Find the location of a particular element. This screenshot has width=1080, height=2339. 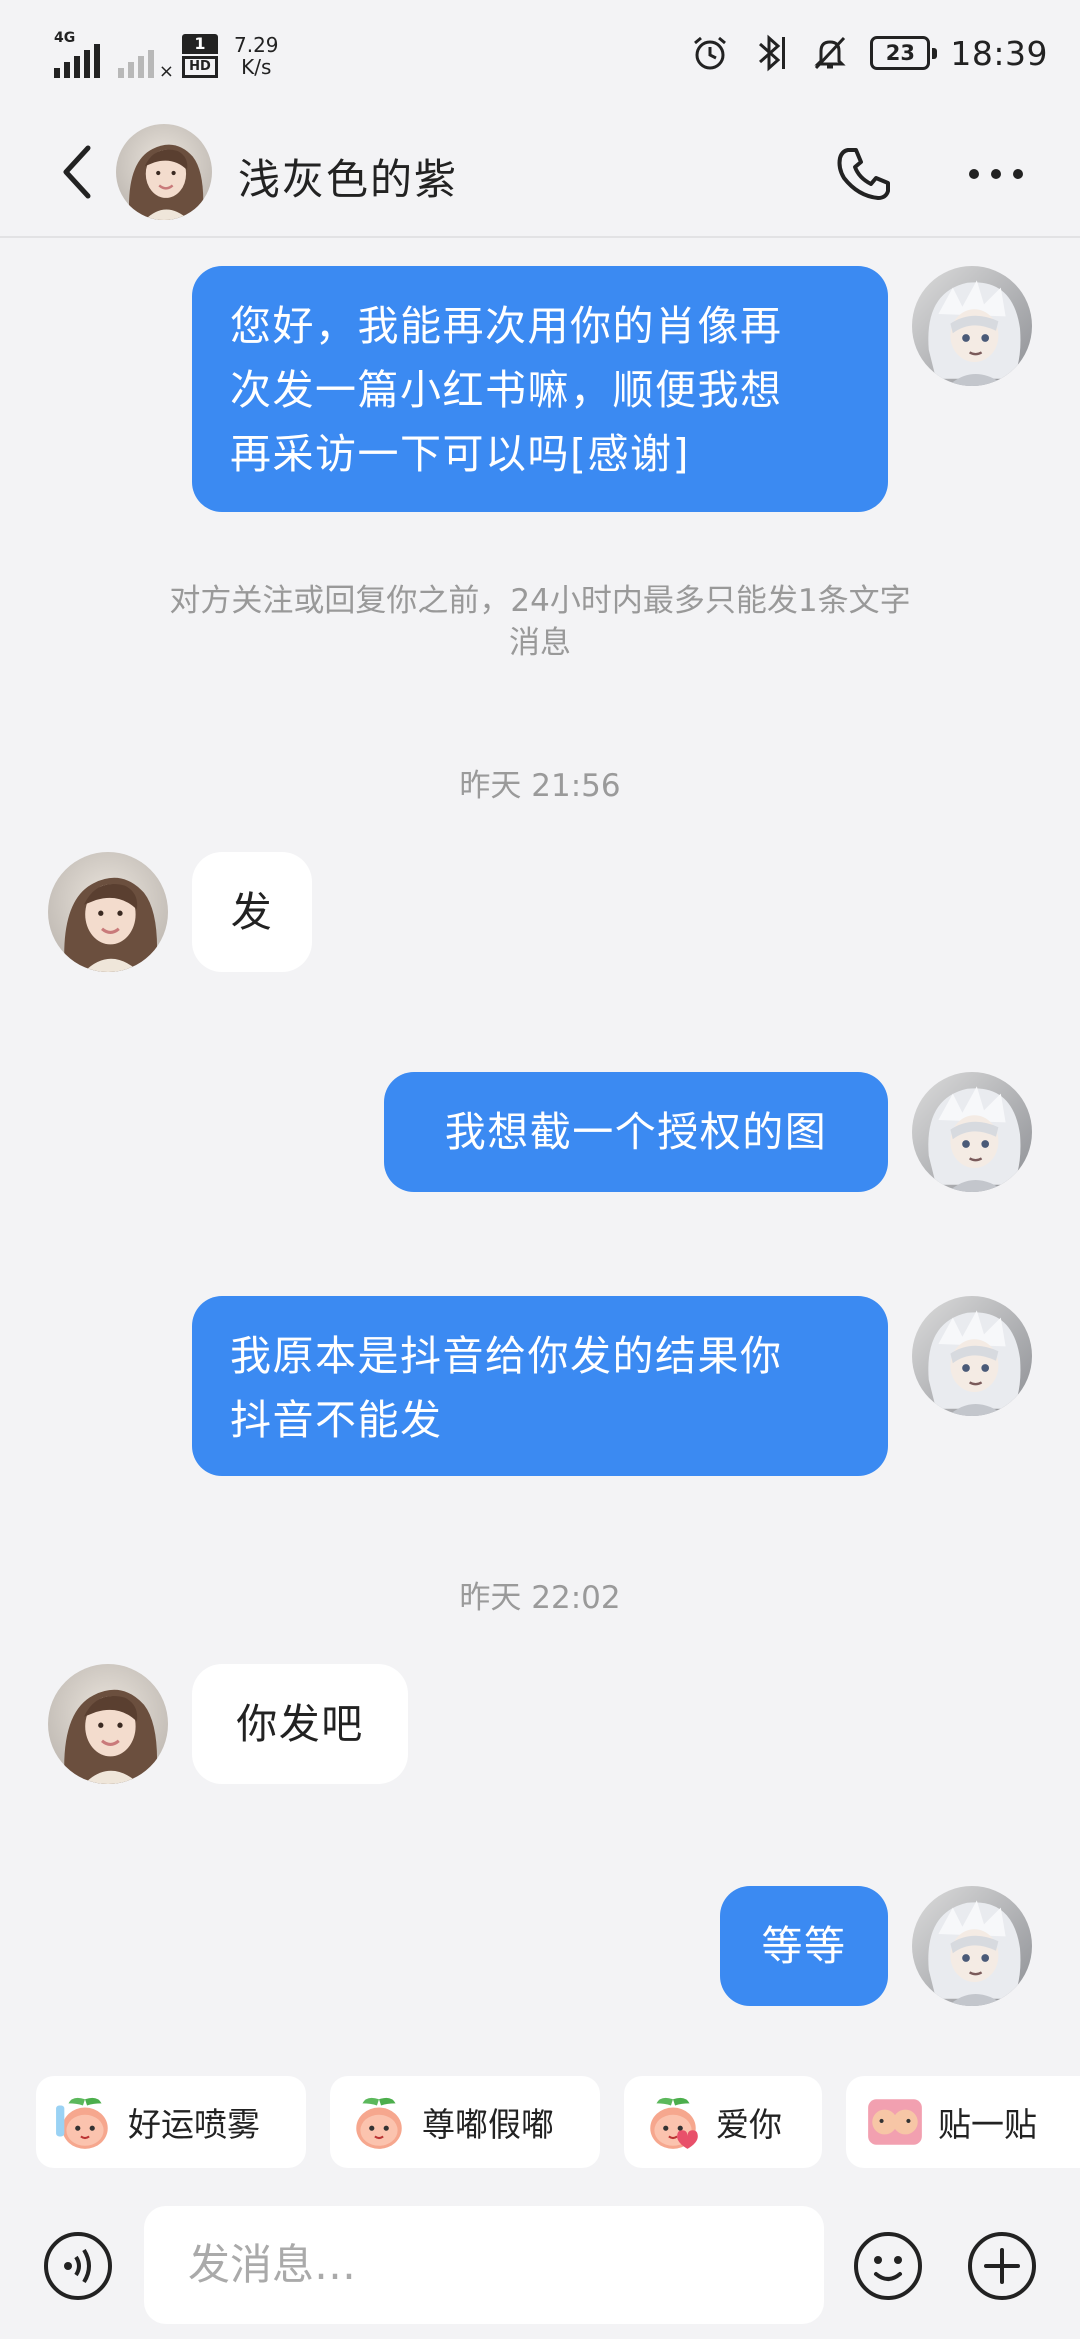

speed-value: 7.29 is located at coordinates (256, 45).